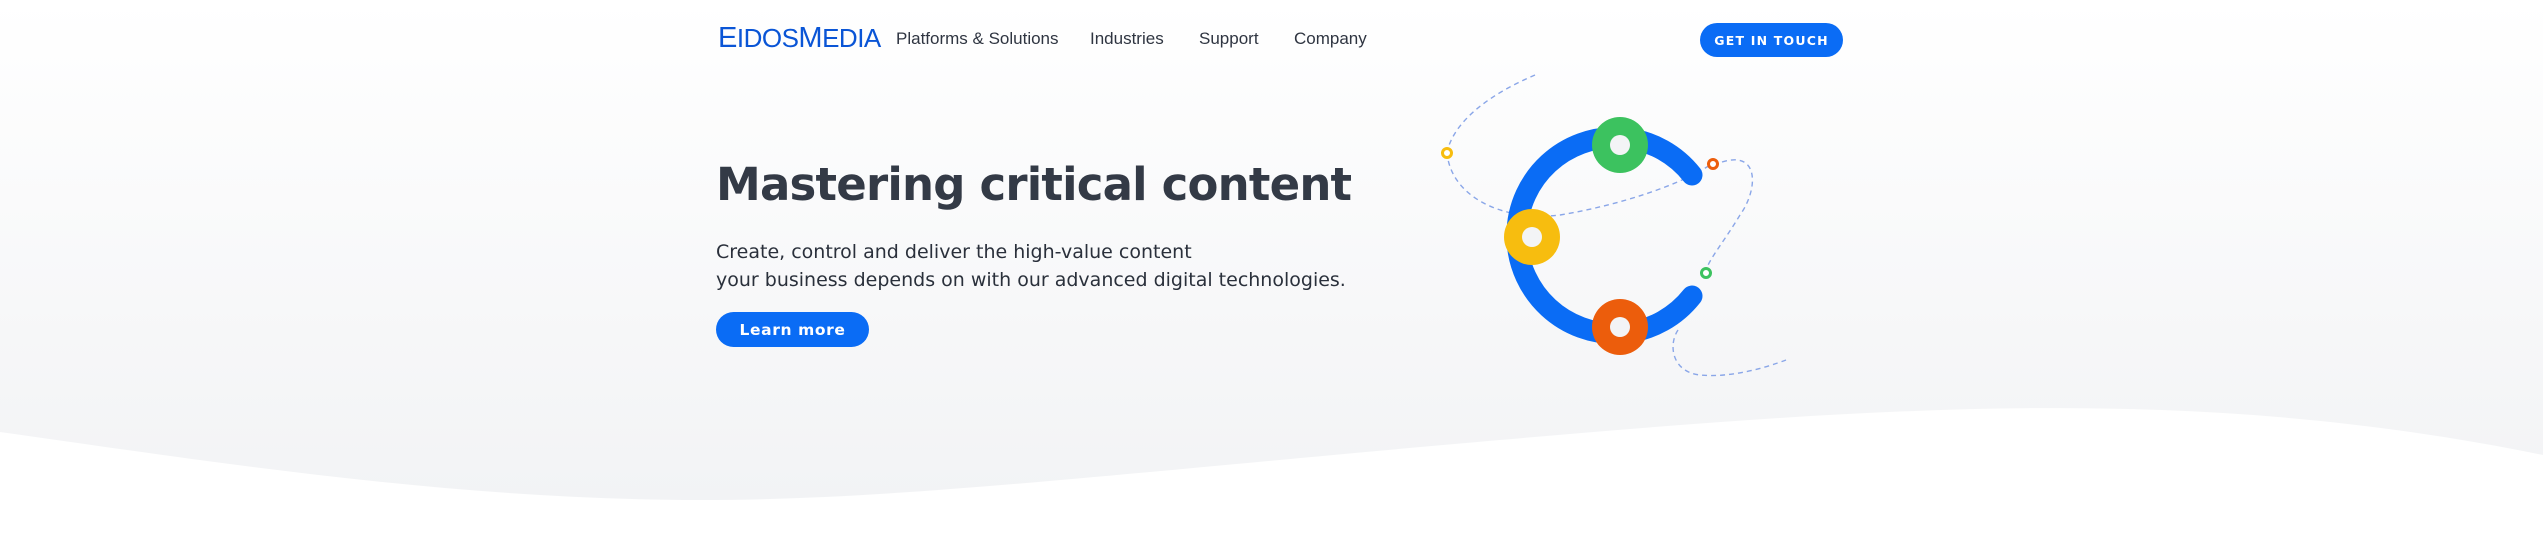 This screenshot has width=2543, height=558. Describe the element at coordinates (1713, 164) in the screenshot. I see `small-orange-dot` at that location.